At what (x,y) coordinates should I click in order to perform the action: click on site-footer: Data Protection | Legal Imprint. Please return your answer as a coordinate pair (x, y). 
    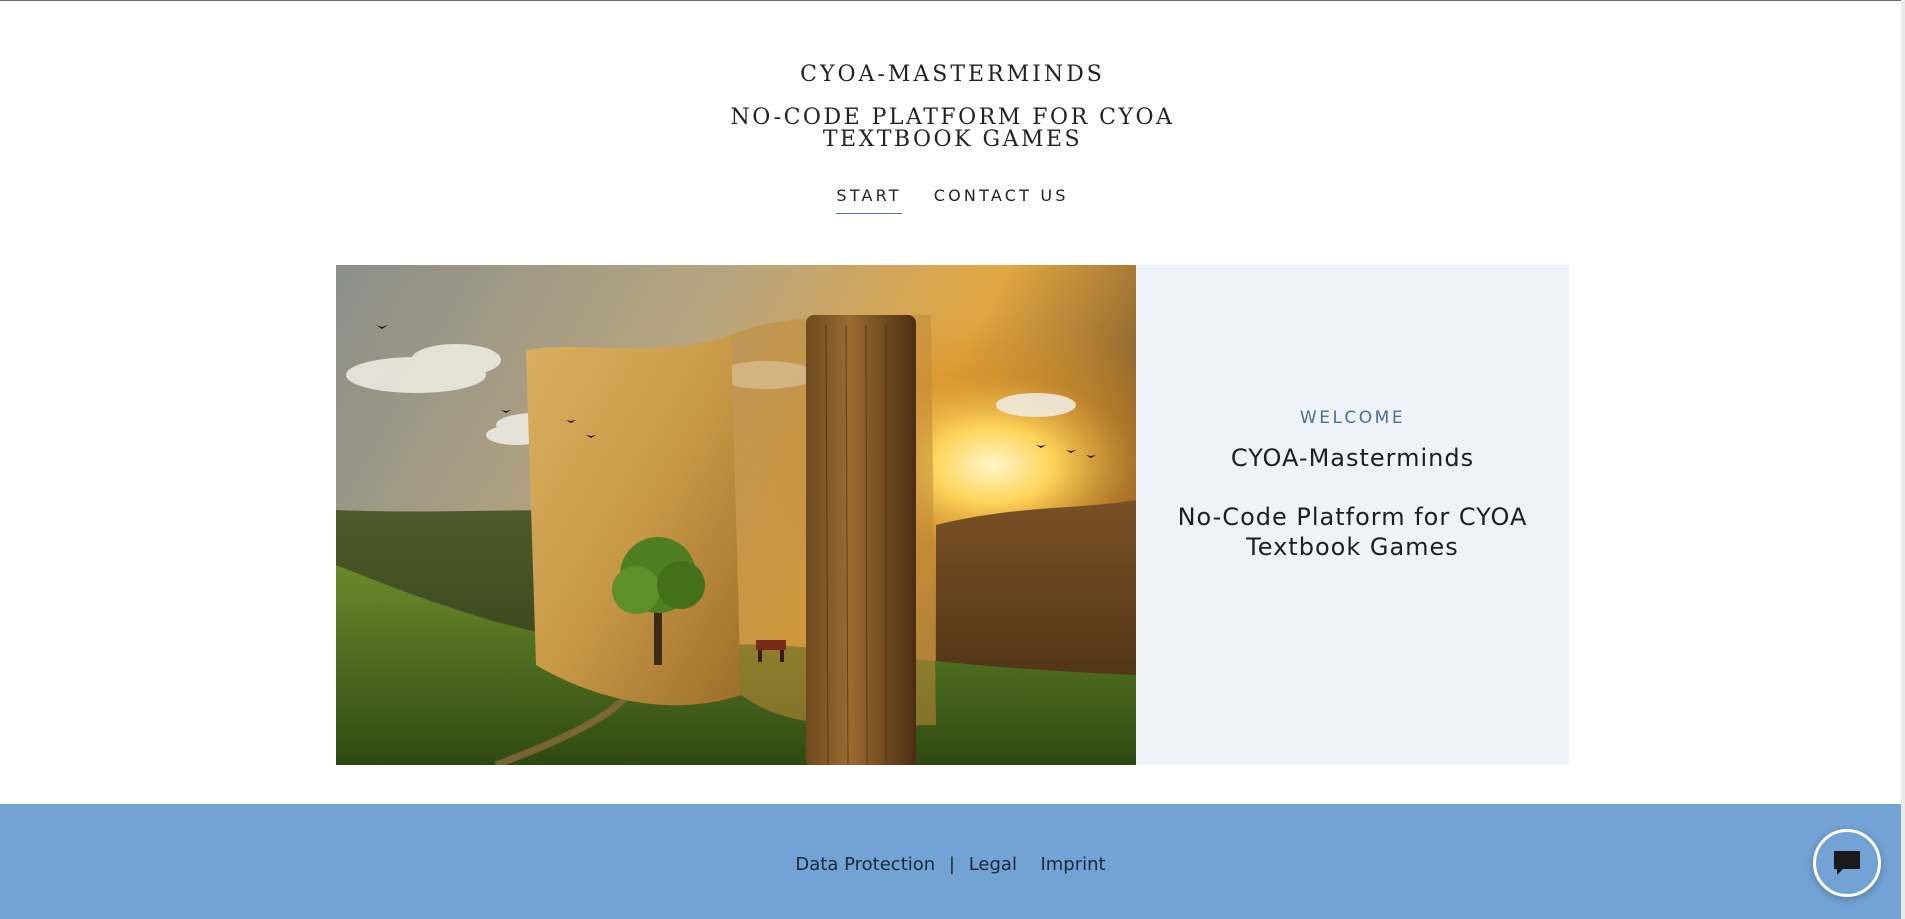
    Looking at the image, I should click on (950, 861).